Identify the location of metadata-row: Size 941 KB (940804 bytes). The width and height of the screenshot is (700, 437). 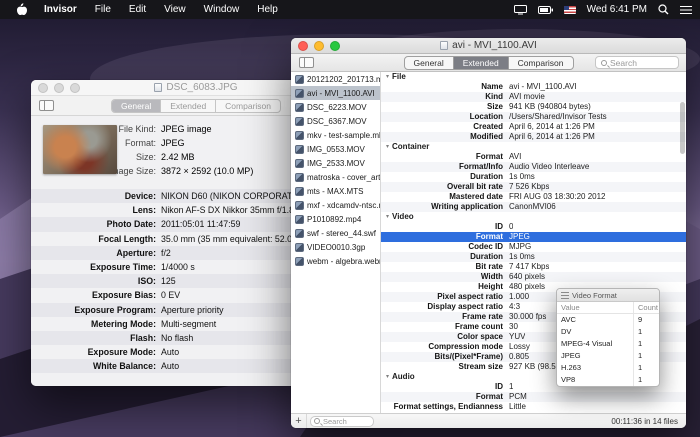
(533, 107).